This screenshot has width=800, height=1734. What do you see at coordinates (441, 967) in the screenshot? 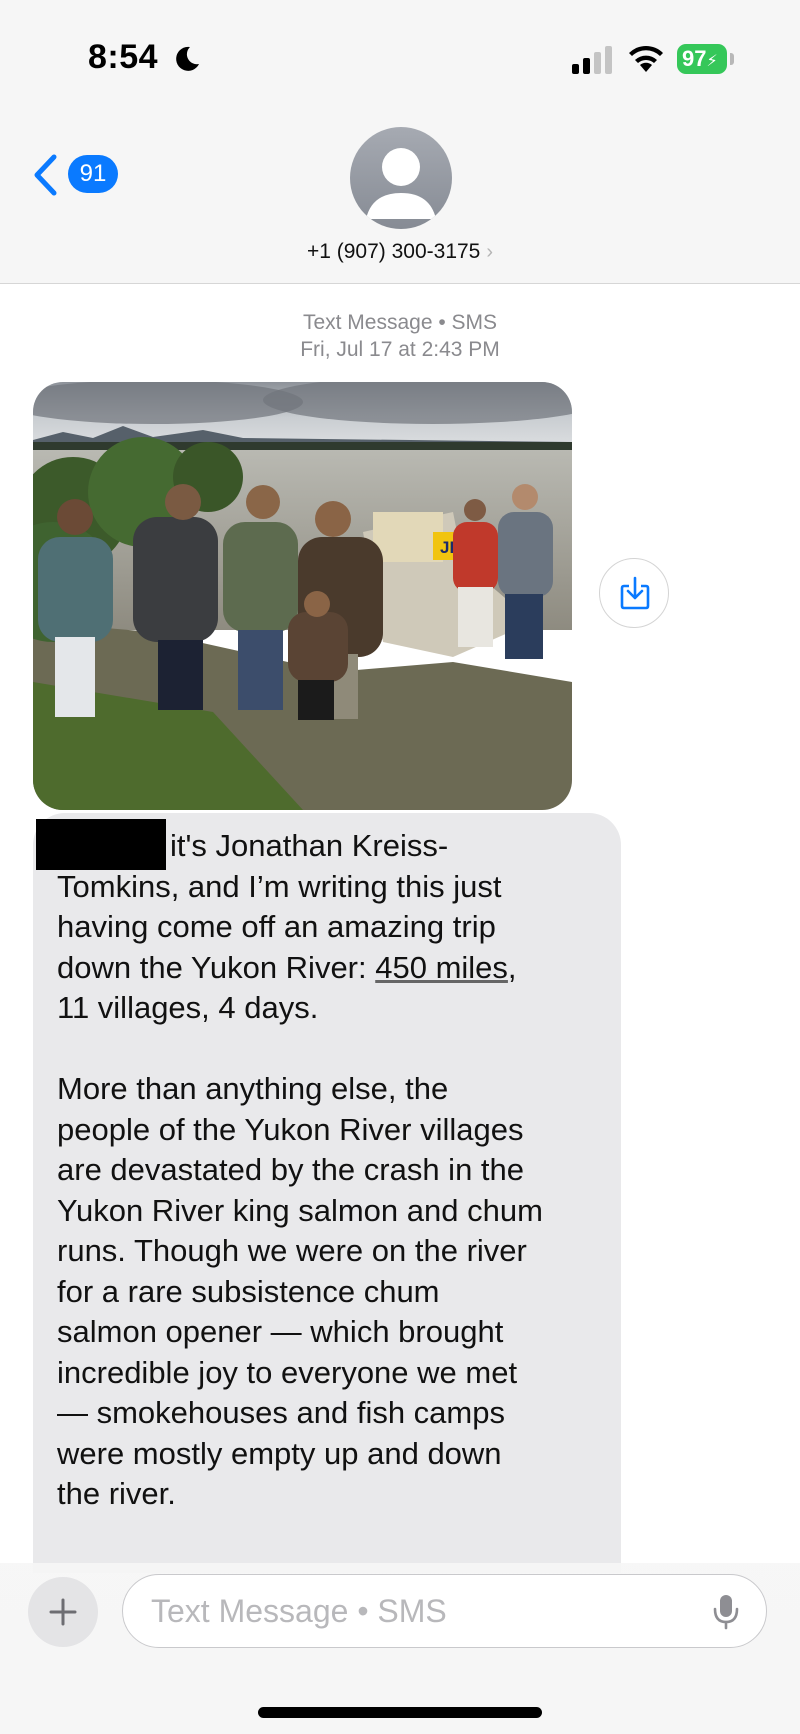
I see `distance-link: 450 miles` at bounding box center [441, 967].